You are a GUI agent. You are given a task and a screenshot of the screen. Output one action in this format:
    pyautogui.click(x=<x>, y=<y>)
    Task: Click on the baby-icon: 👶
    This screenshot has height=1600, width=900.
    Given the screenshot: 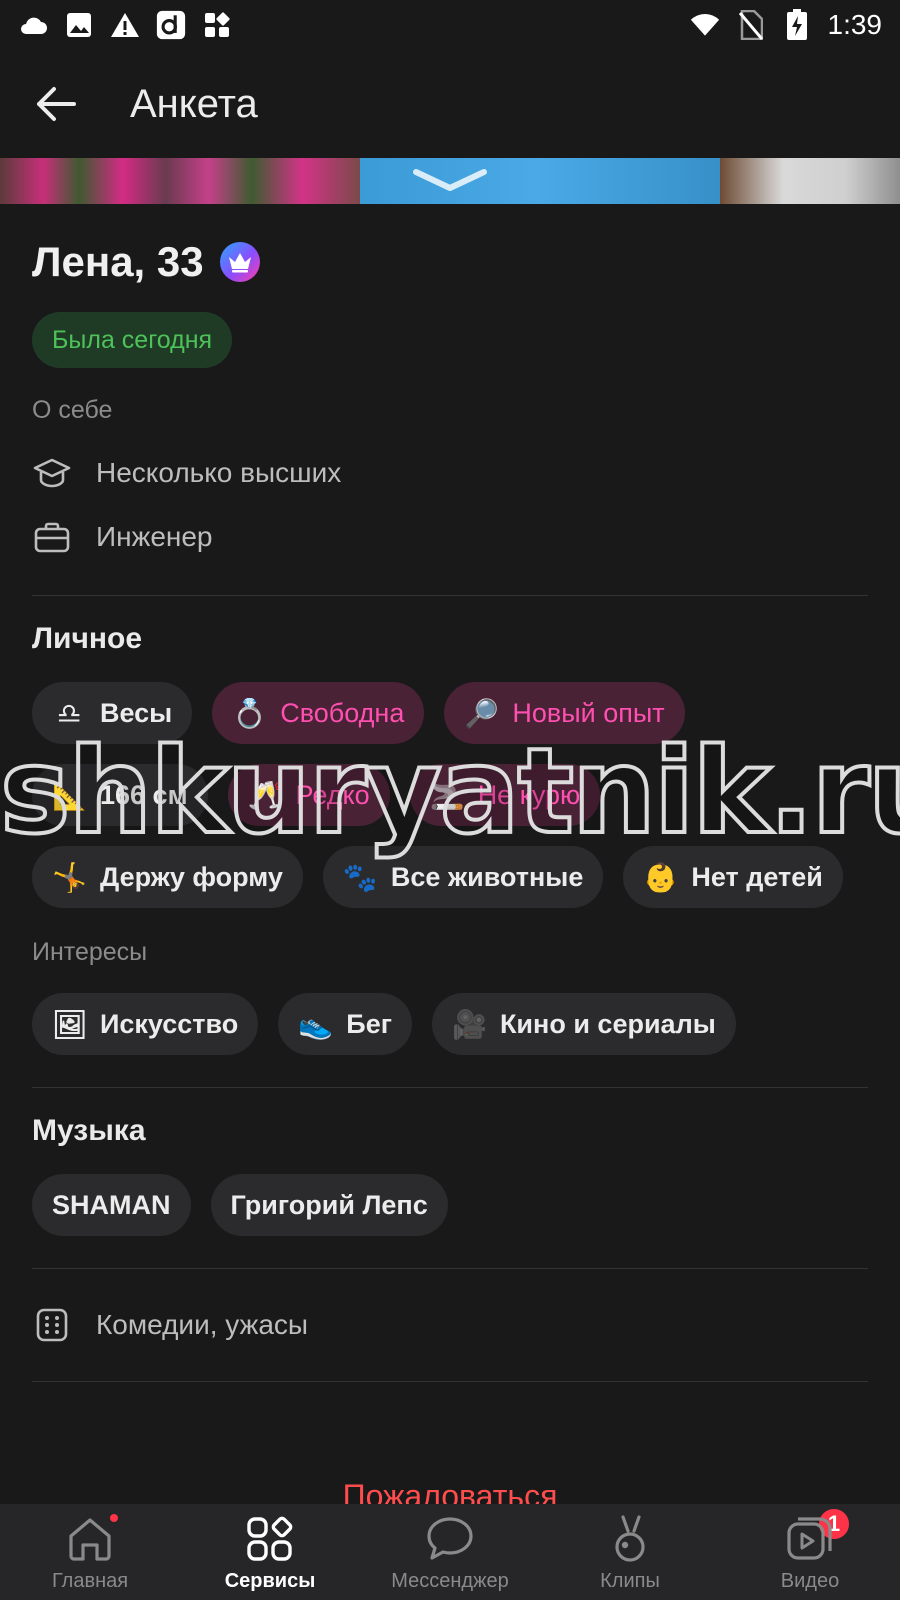 What is the action you would take?
    pyautogui.click(x=661, y=877)
    